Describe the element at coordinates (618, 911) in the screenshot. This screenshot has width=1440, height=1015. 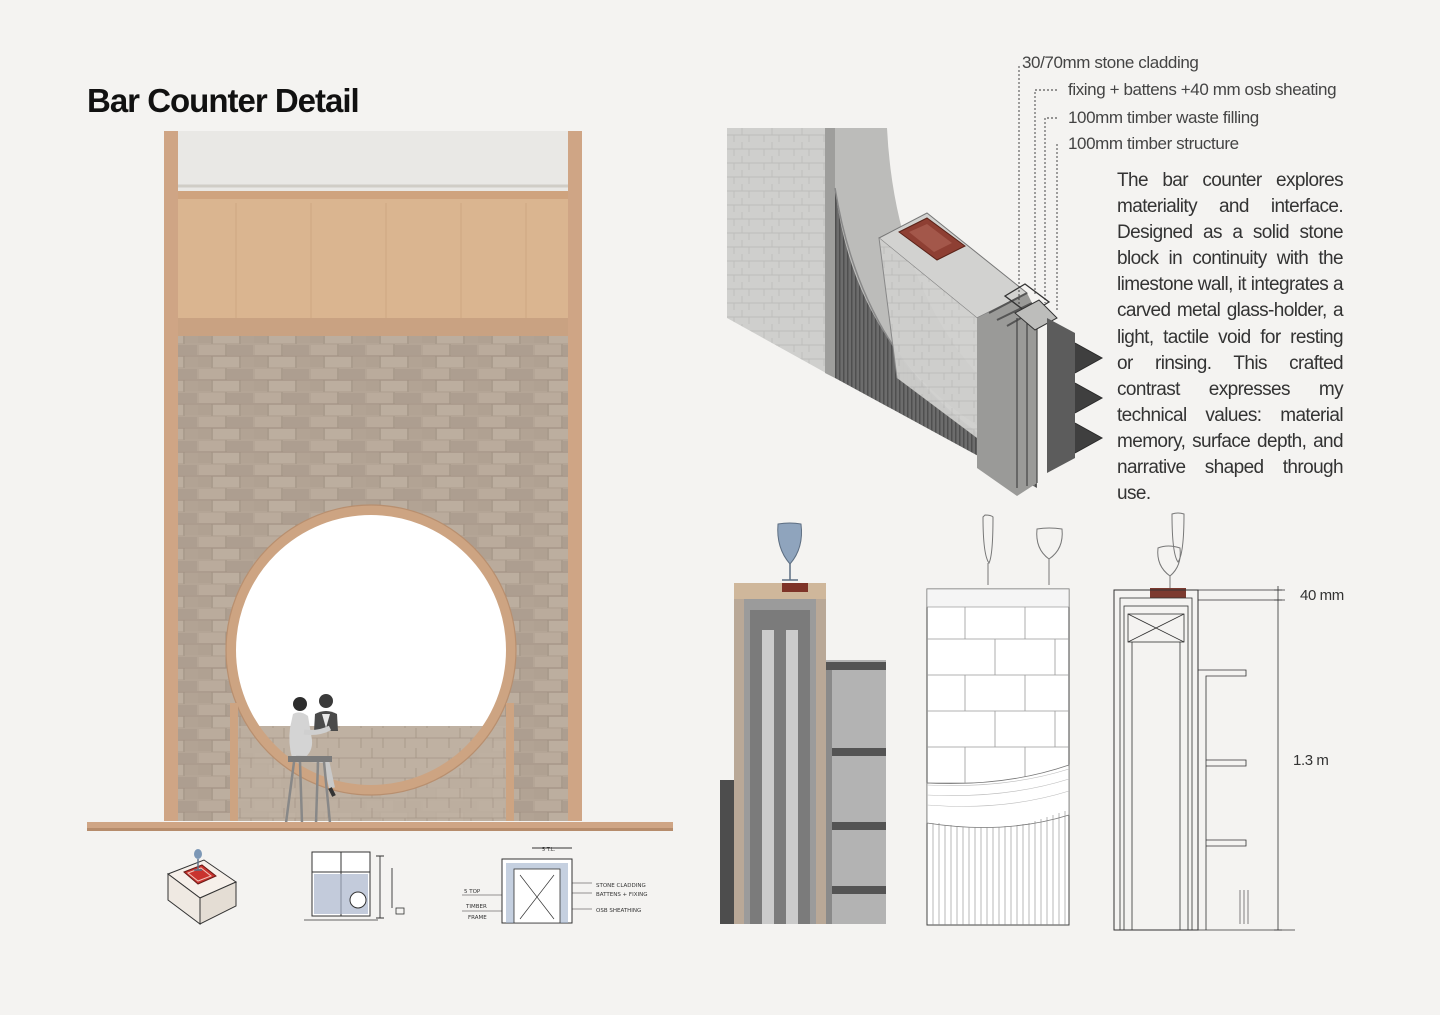
I see `sketch-label-right-bot: OSB SHEATHING` at that location.